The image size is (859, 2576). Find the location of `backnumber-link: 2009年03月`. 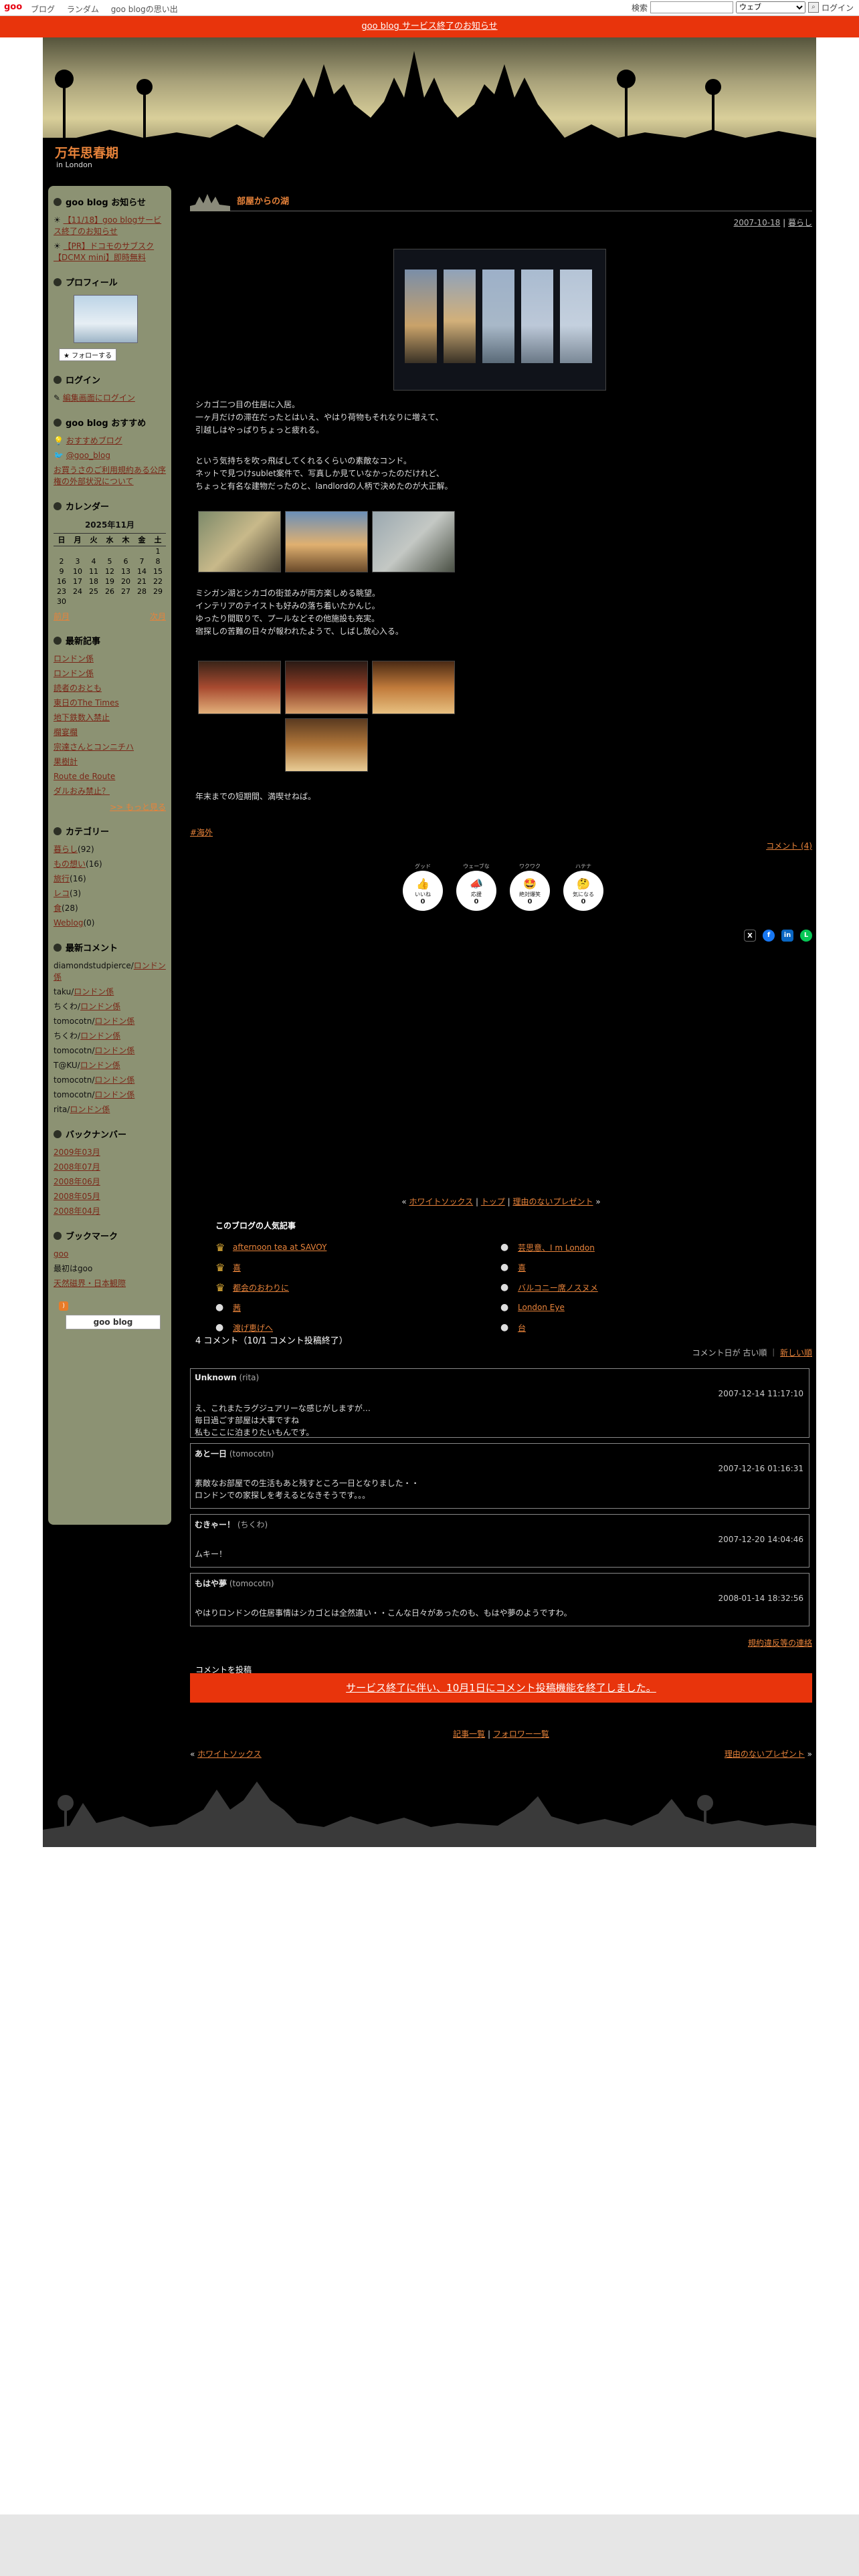

backnumber-link: 2009年03月 is located at coordinates (77, 1153).